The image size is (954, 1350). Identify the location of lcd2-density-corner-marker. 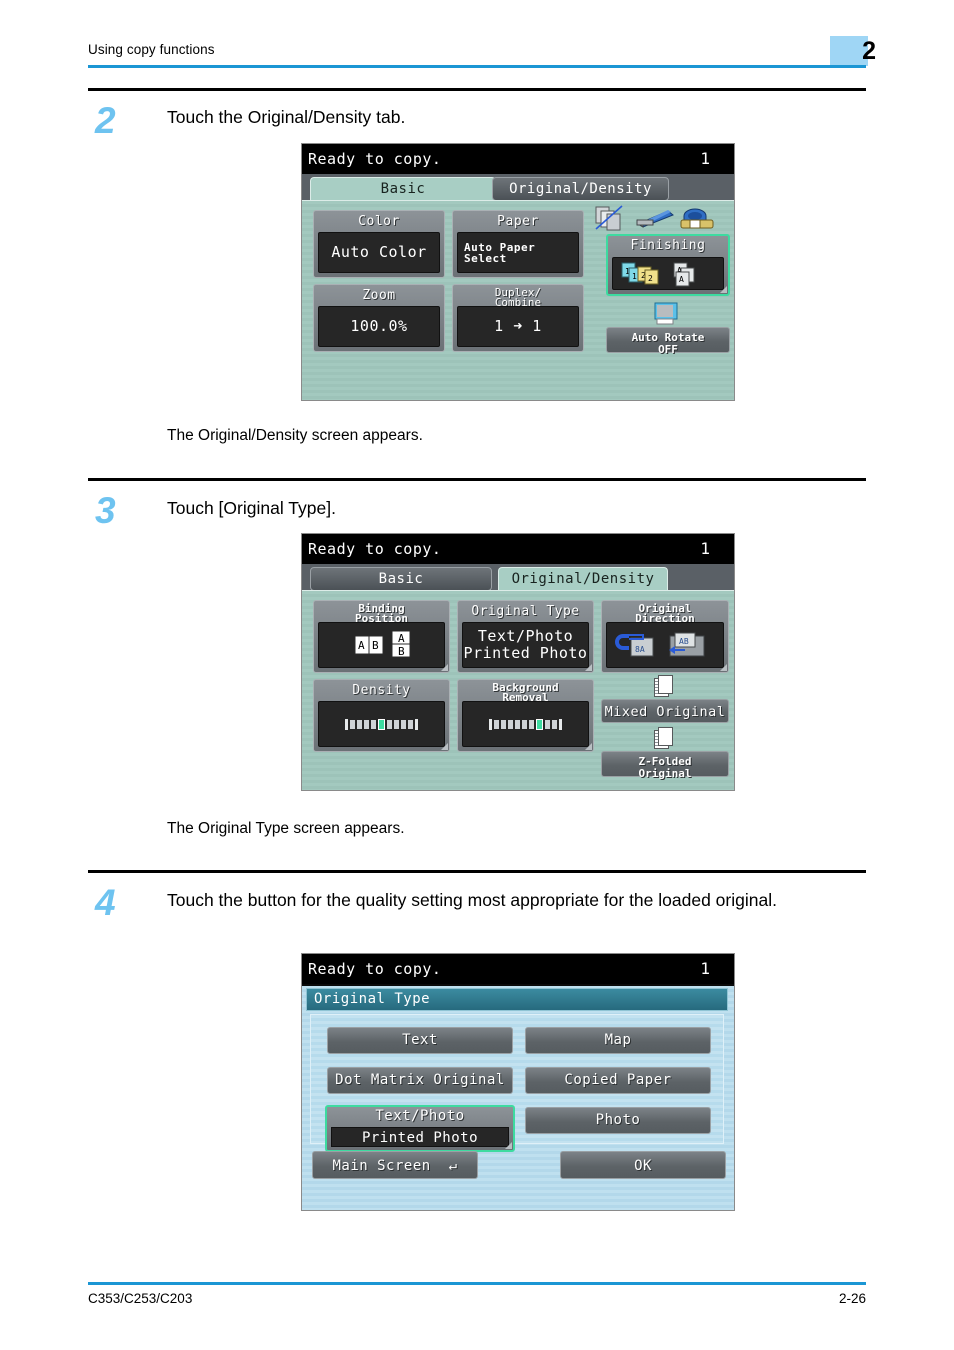
(444, 746).